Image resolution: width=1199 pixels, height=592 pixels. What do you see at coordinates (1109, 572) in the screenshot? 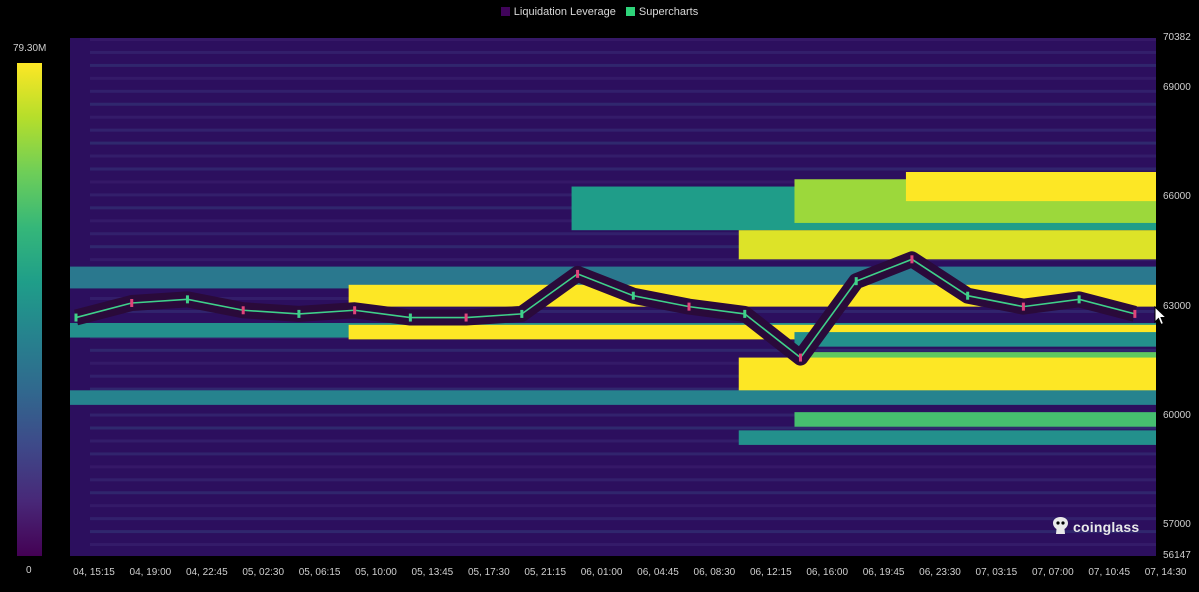
I see `x-tick-label: 07, 10:45` at bounding box center [1109, 572].